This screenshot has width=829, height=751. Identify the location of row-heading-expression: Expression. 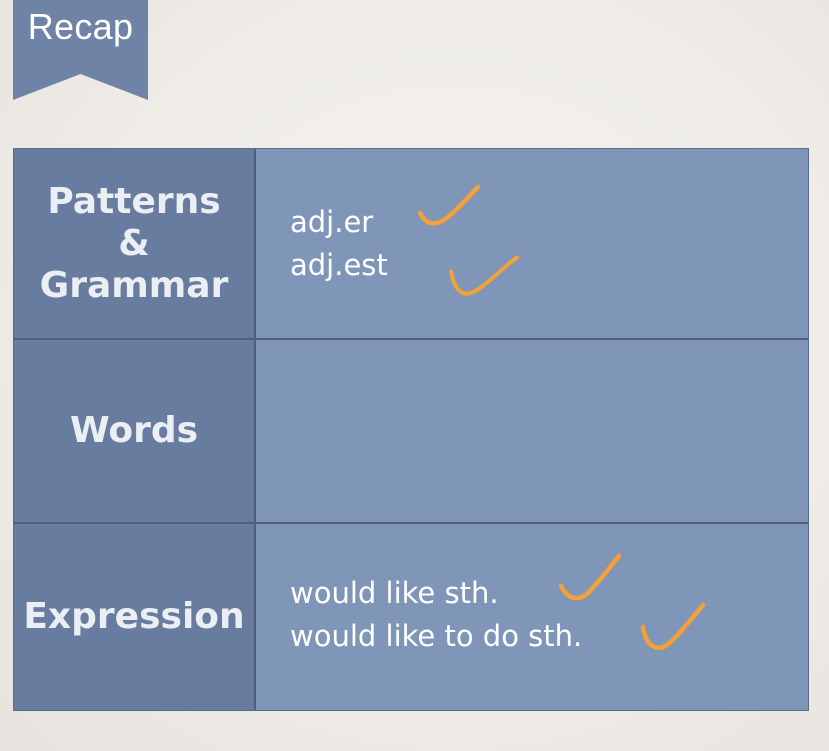
(135, 617).